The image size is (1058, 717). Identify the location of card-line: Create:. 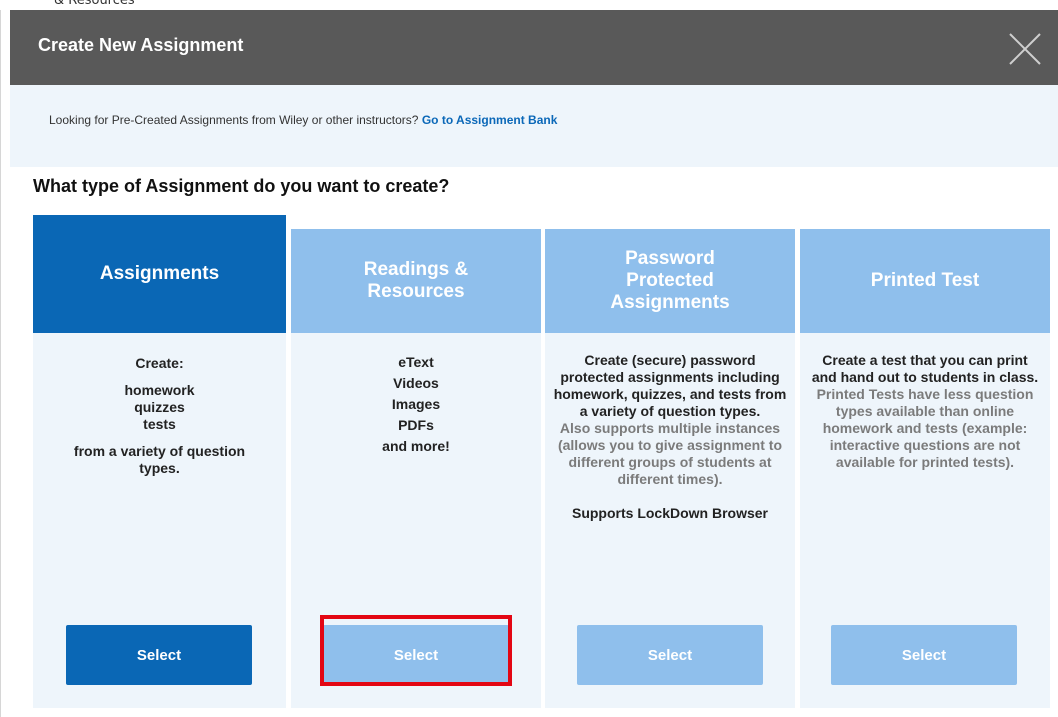
(159, 363).